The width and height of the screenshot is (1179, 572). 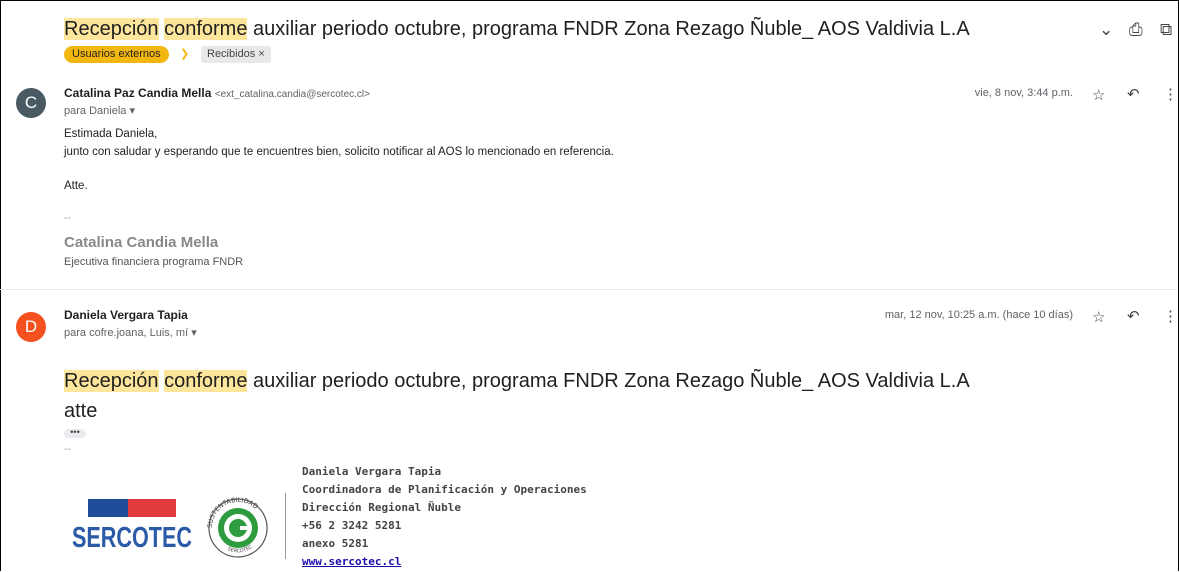 I want to click on message-body-line: Estimada Daniela,, so click(x=111, y=134).